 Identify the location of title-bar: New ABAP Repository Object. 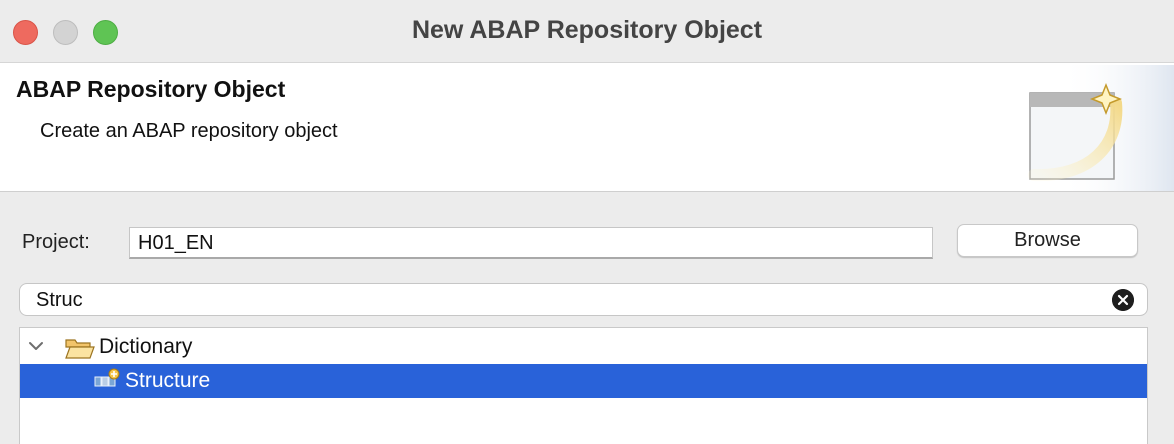
(587, 31).